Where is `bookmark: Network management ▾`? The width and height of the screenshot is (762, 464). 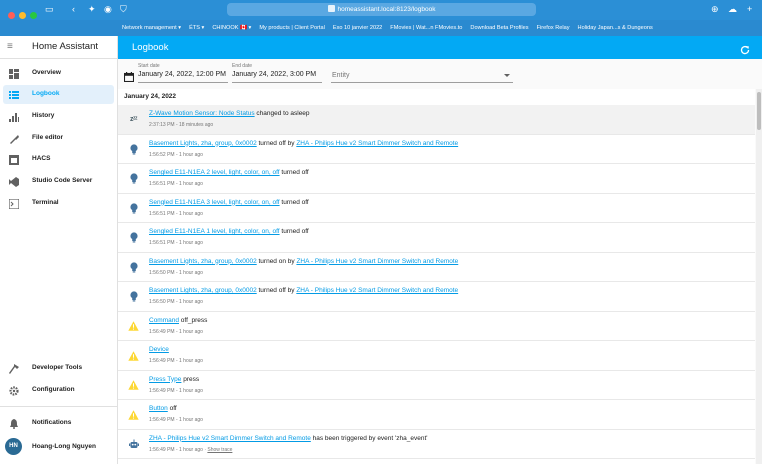
bookmark: Network management ▾ is located at coordinates (151, 28).